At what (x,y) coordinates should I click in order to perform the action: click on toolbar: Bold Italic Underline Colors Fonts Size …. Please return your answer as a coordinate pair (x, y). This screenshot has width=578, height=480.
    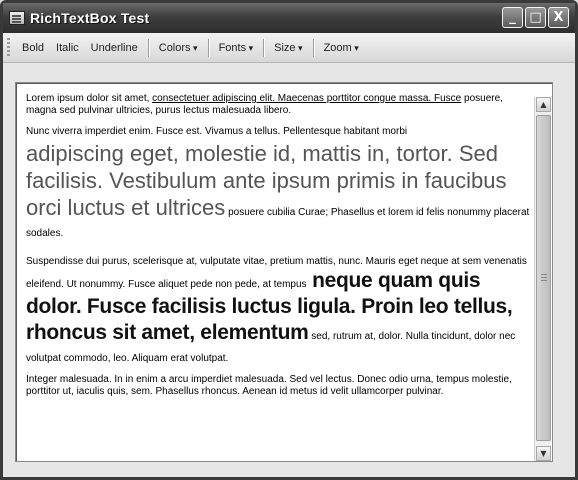
    Looking at the image, I should click on (289, 48).